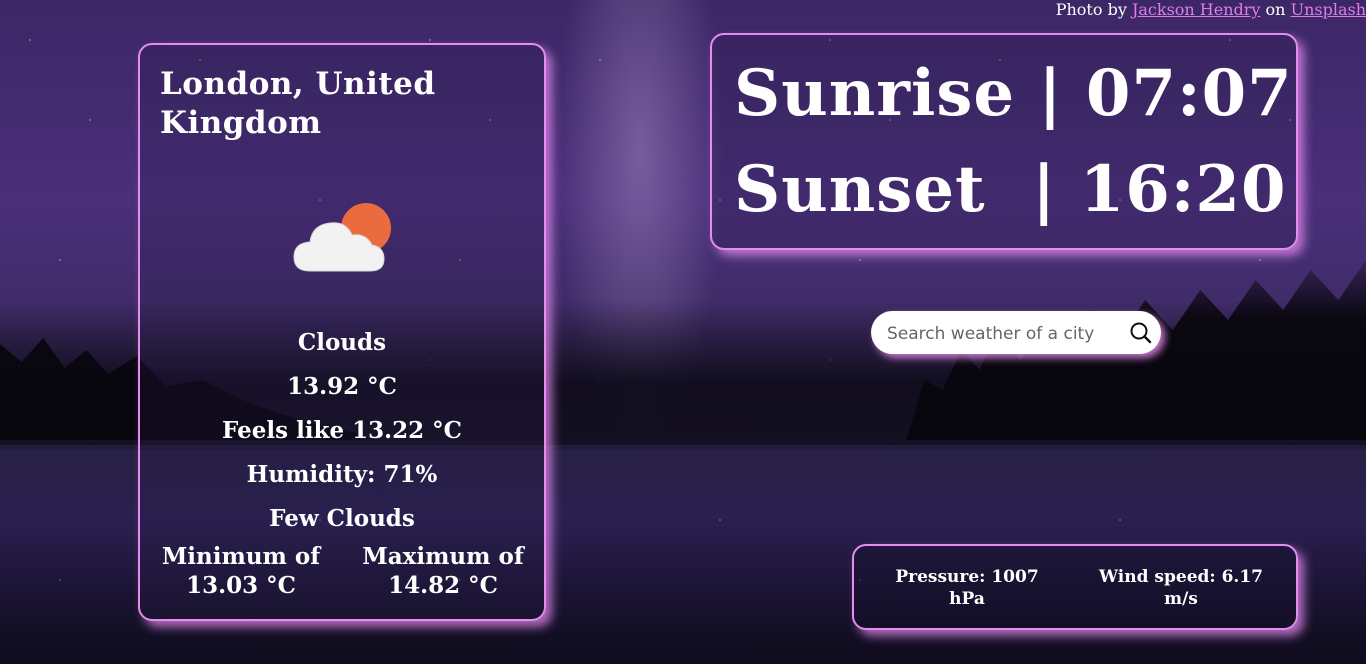  I want to click on pressure-wind-card: Pressure: 1007 hPa Wind speed: 6.17 m/s, so click(1075, 587).